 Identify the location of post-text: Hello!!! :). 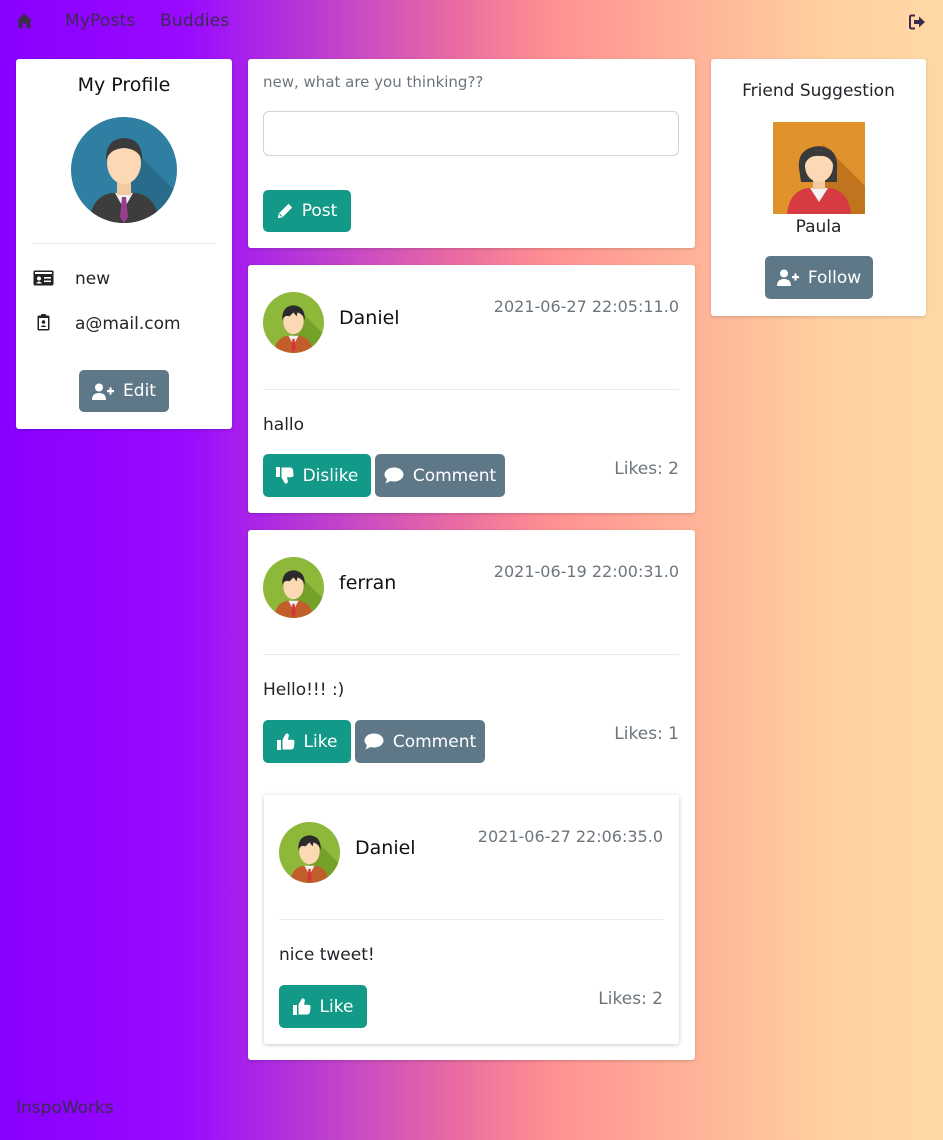
(304, 690).